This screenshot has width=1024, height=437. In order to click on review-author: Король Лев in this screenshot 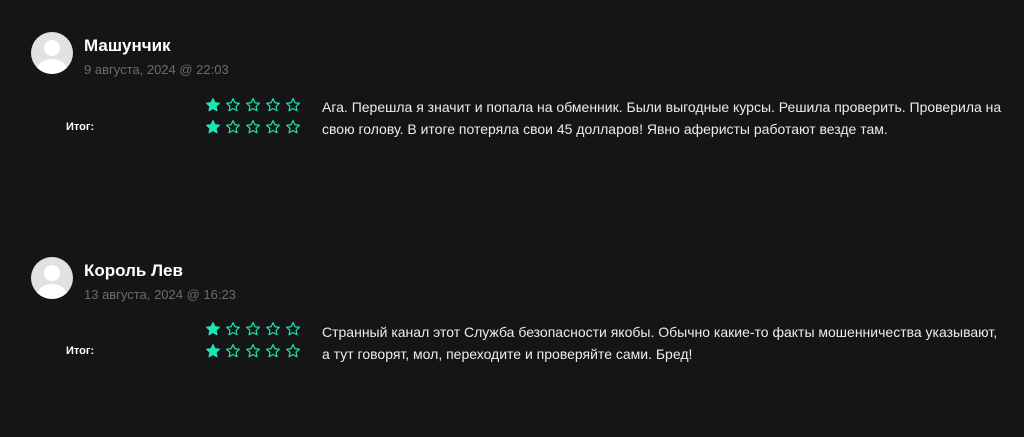, I will do `click(133, 270)`.